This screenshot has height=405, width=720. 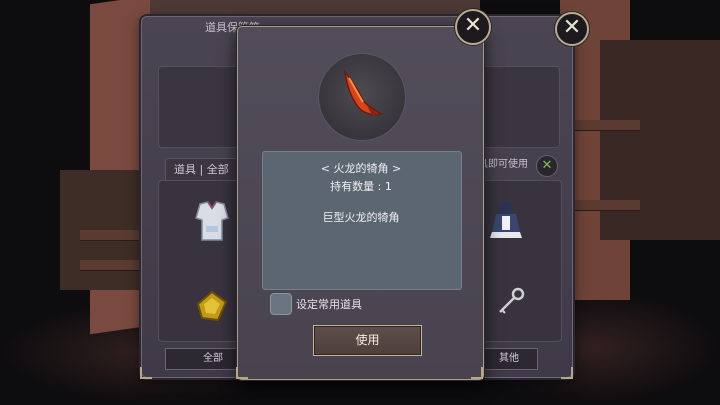 I want to click on gem-icon, so click(x=212, y=306).